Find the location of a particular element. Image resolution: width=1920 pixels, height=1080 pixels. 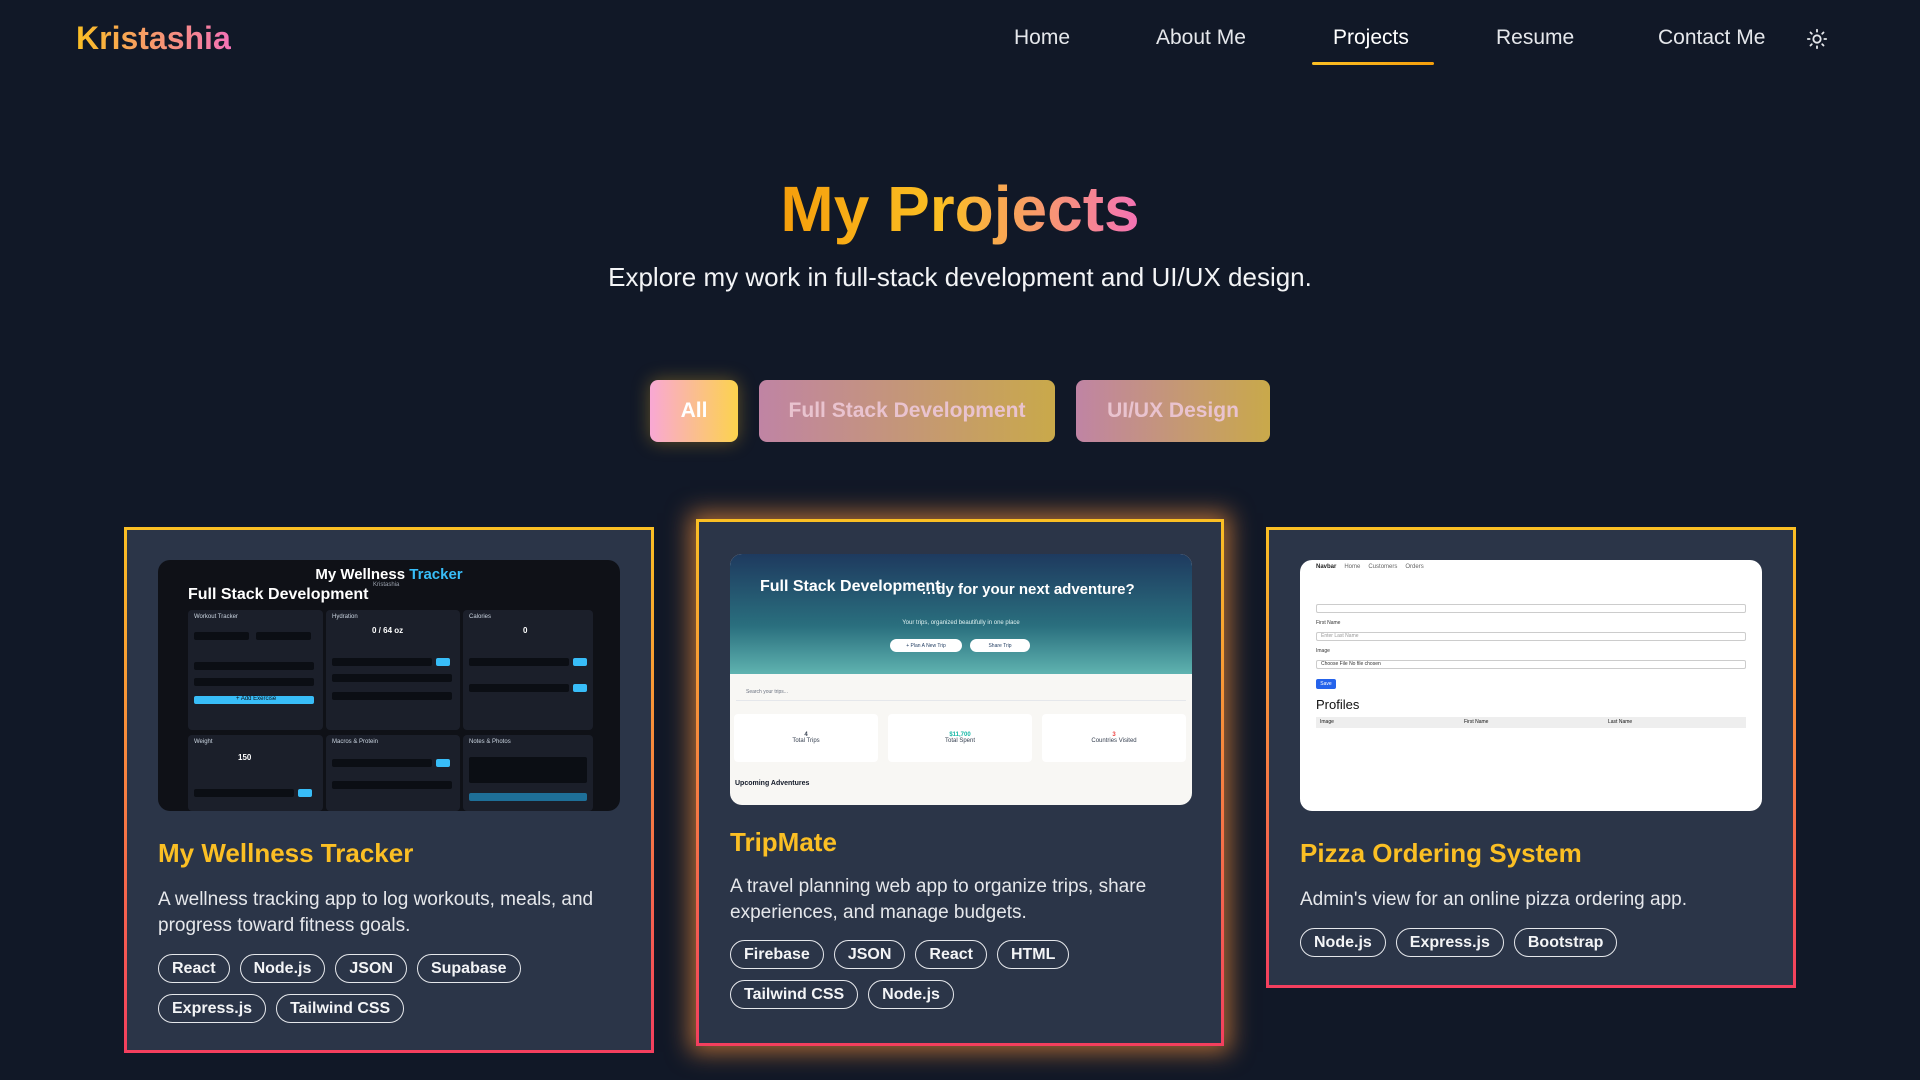

thumb-table-header: Image First Name Last Name is located at coordinates (1531, 722).